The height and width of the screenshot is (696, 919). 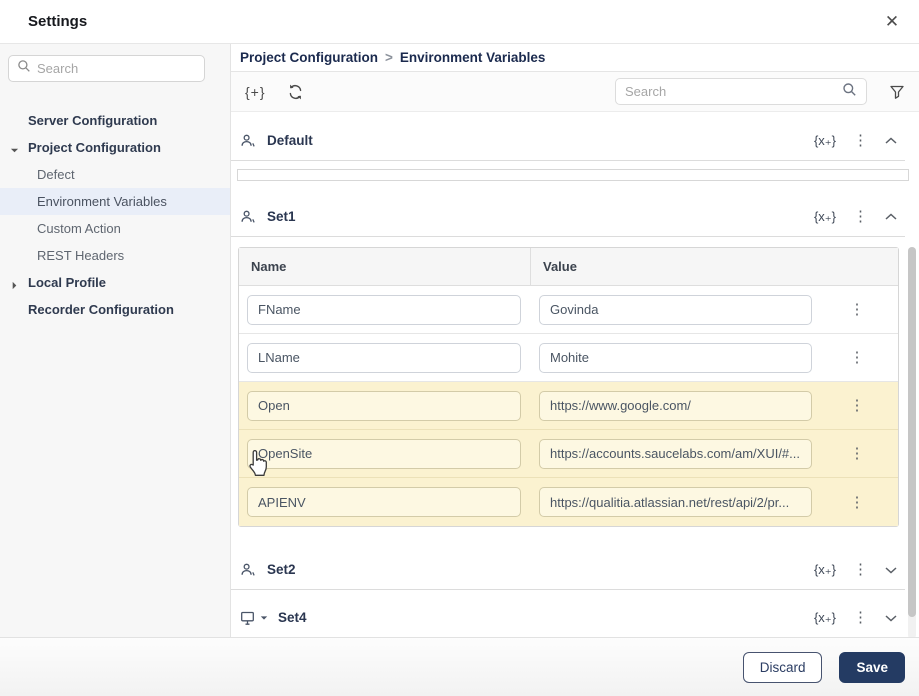 I want to click on section-label: Set1, so click(x=281, y=216).